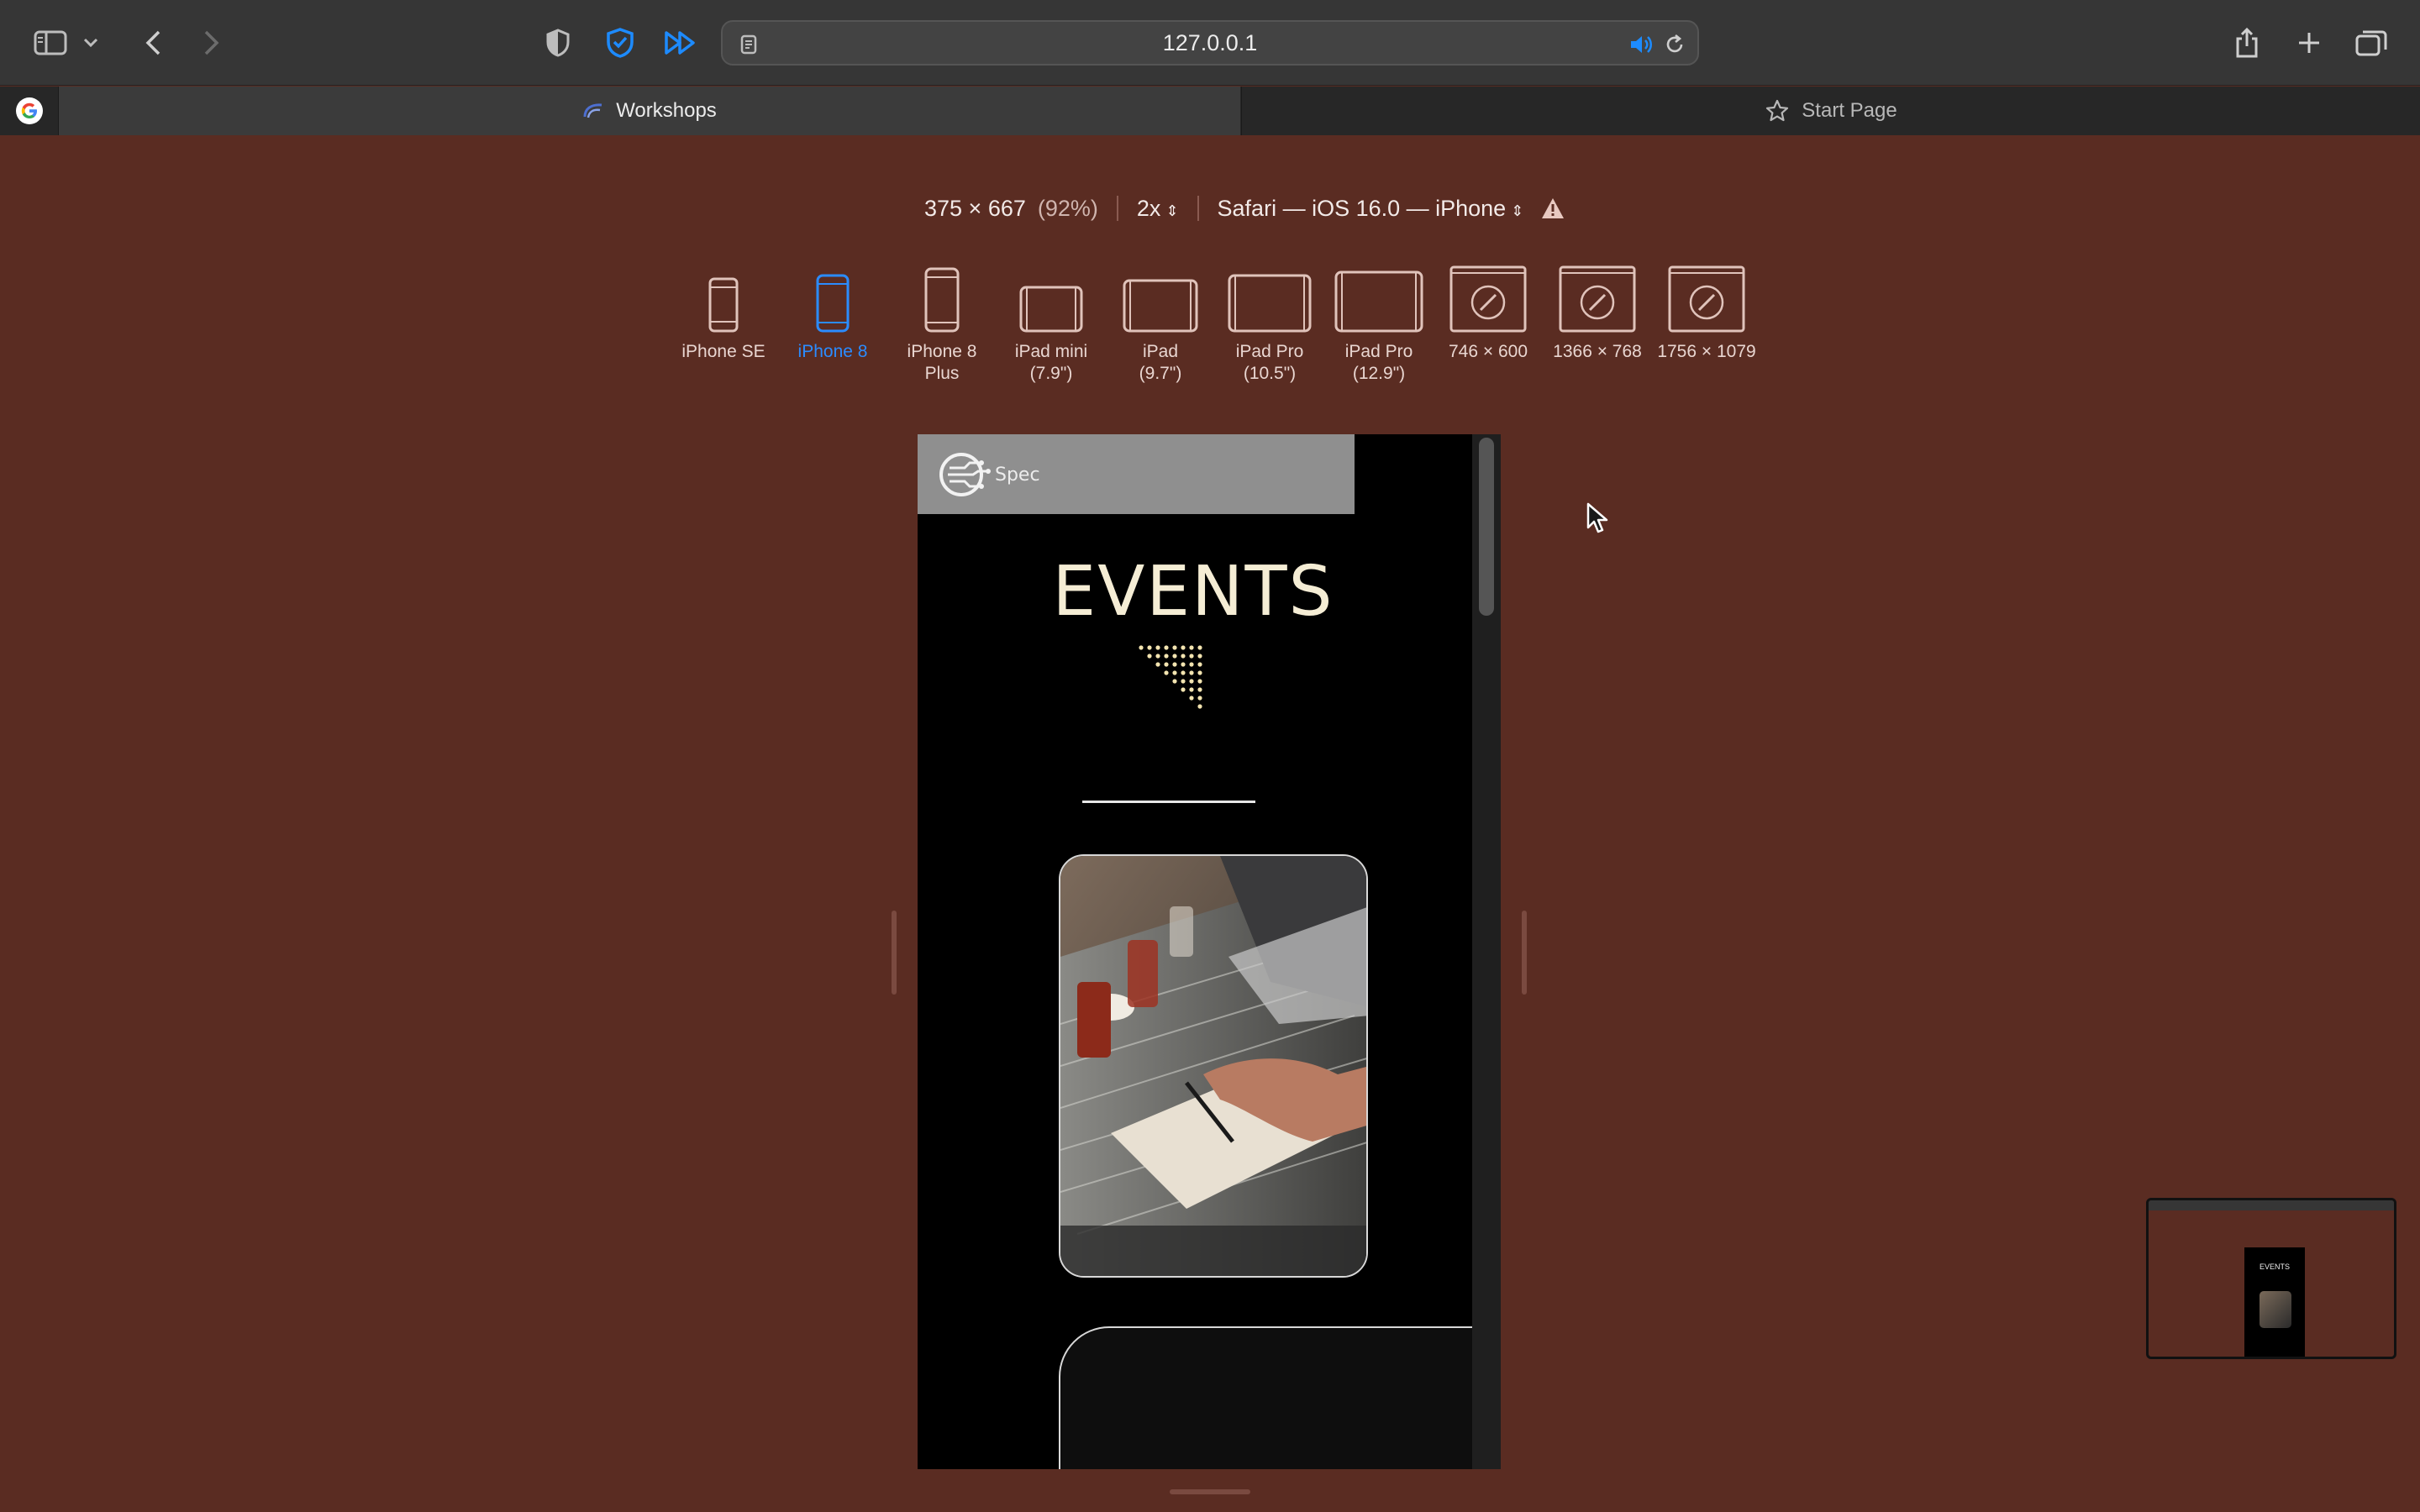 The width and height of the screenshot is (2420, 1512). Describe the element at coordinates (2275, 1309) in the screenshot. I see `thumbnail-image` at that location.